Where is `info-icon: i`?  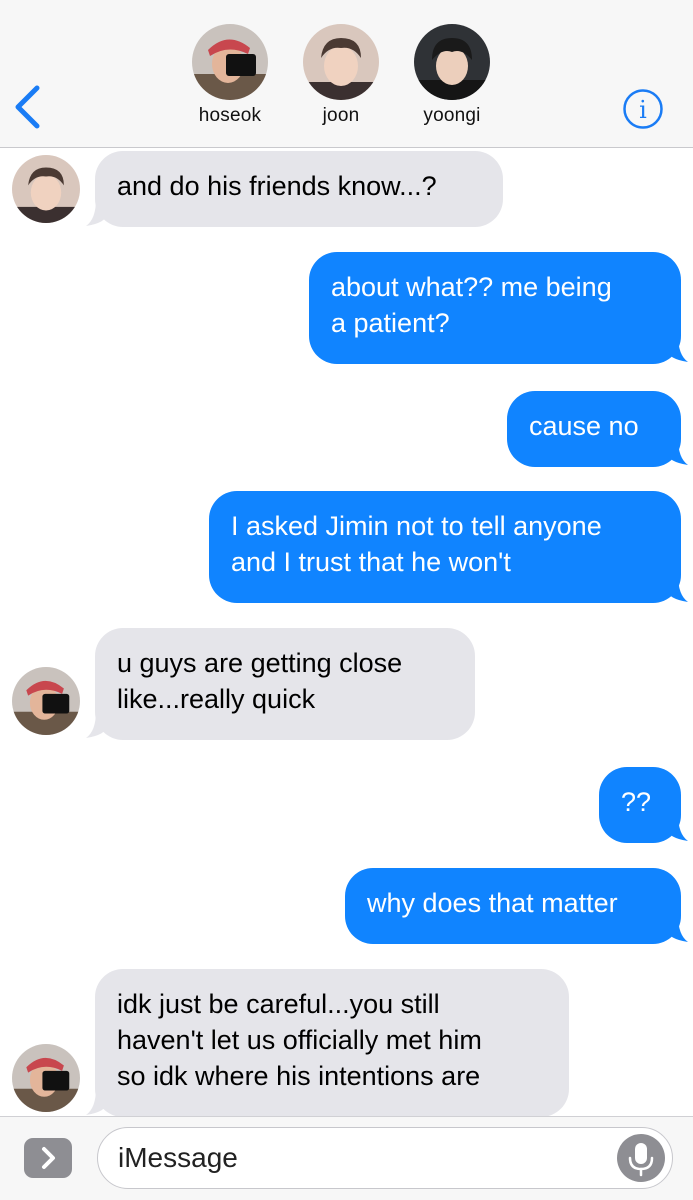
info-icon: i is located at coordinates (643, 109).